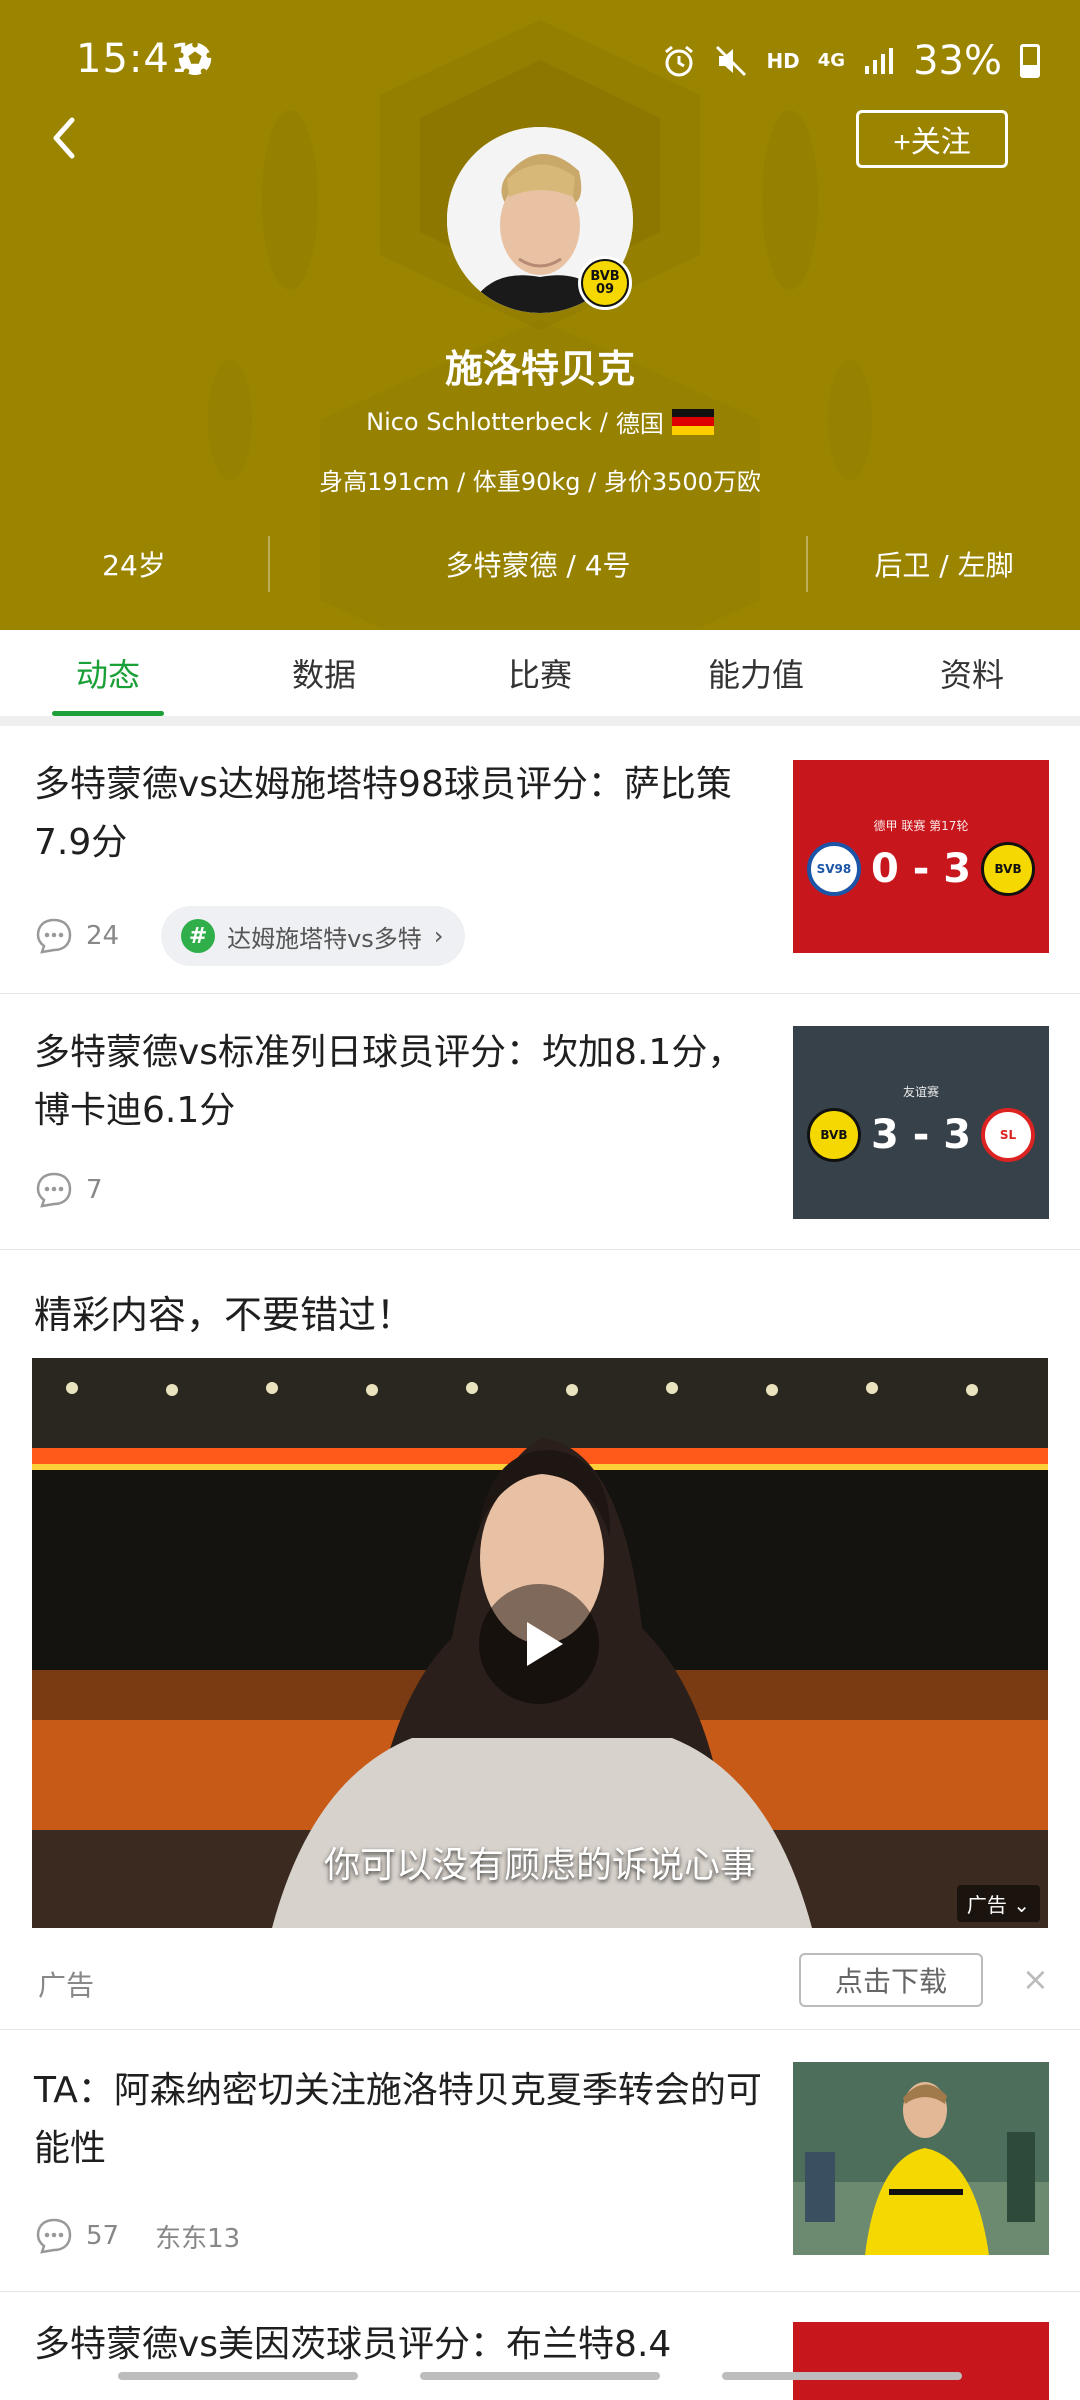  What do you see at coordinates (1035, 1979) in the screenshot?
I see `close-icon: ×` at bounding box center [1035, 1979].